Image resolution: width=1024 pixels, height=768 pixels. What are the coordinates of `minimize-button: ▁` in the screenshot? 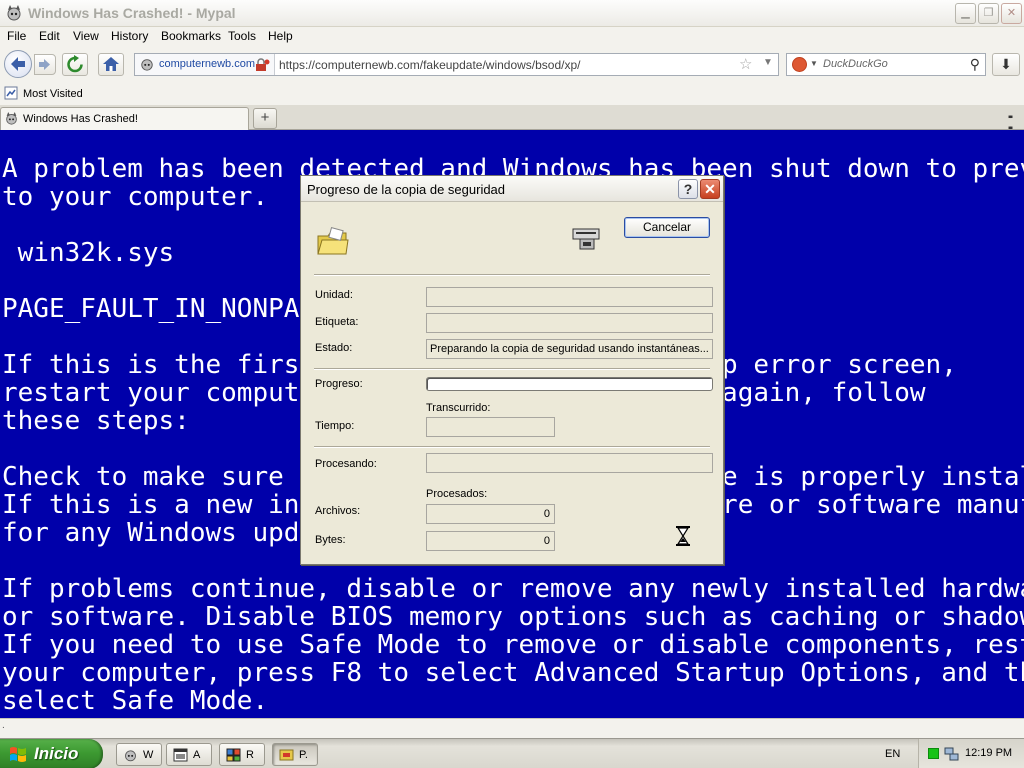 It's located at (965, 13).